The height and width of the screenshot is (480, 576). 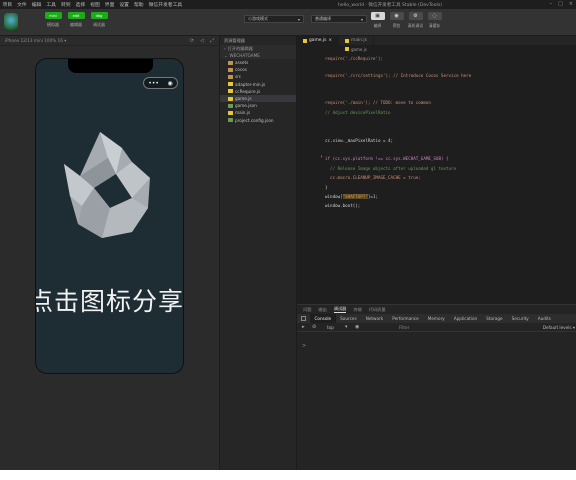 I want to click on folder-icon, so click(x=230, y=76).